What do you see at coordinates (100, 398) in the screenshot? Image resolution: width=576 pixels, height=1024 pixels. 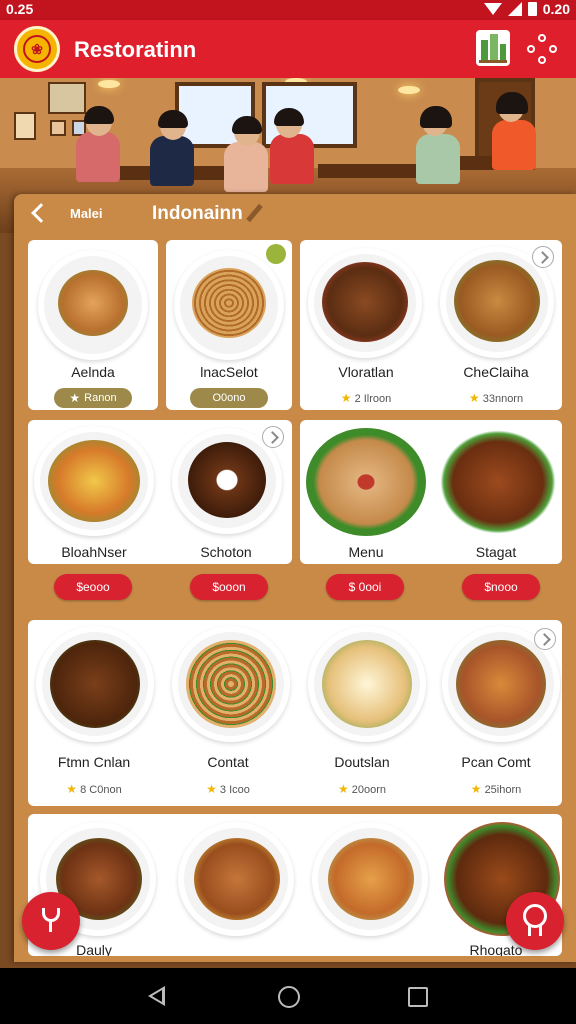 I see `badge-text: Ranon` at bounding box center [100, 398].